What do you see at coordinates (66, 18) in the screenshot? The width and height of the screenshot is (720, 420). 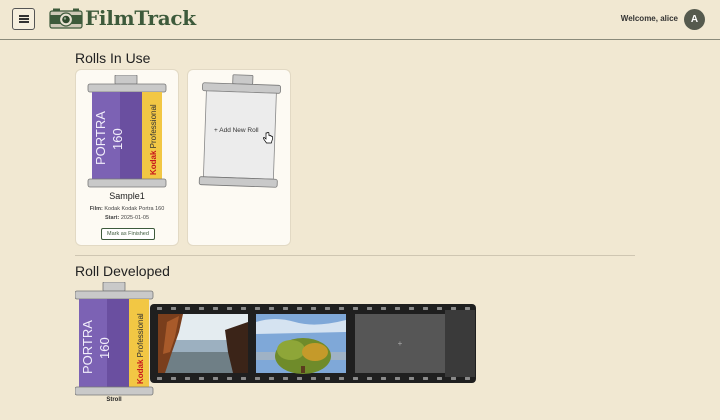 I see `camera-icon` at bounding box center [66, 18].